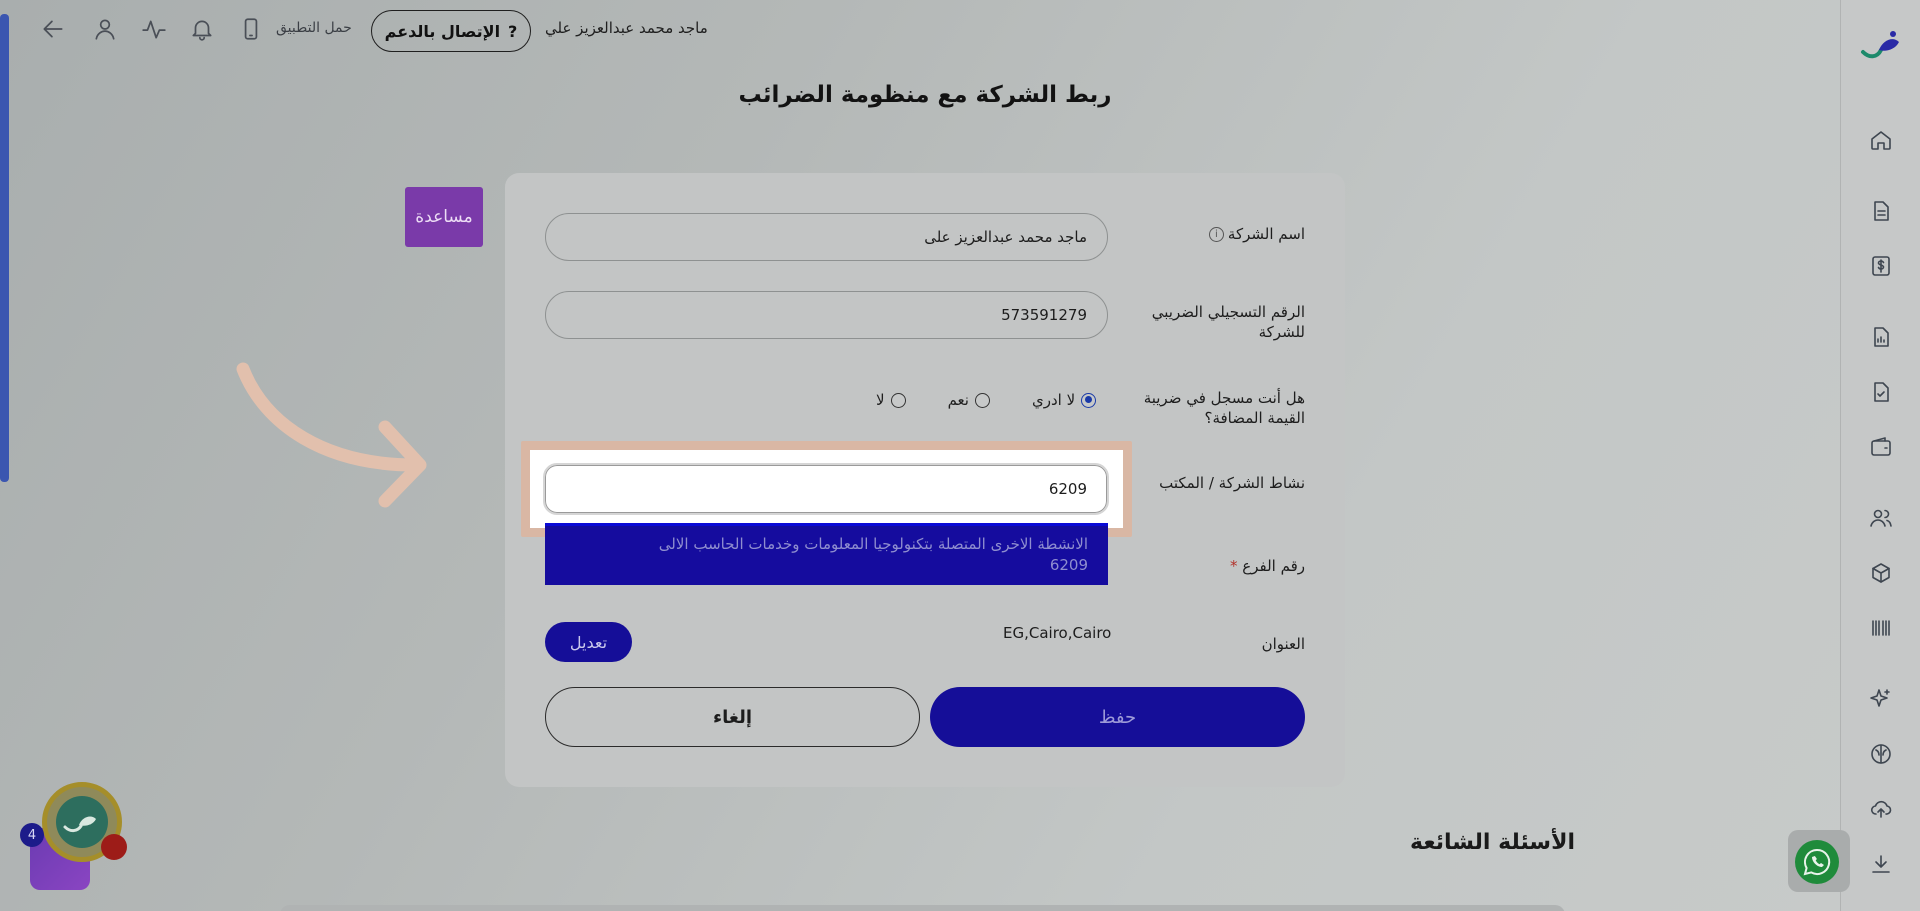 Image resolution: width=1920 pixels, height=911 pixels. I want to click on brain-icon, so click(1881, 754).